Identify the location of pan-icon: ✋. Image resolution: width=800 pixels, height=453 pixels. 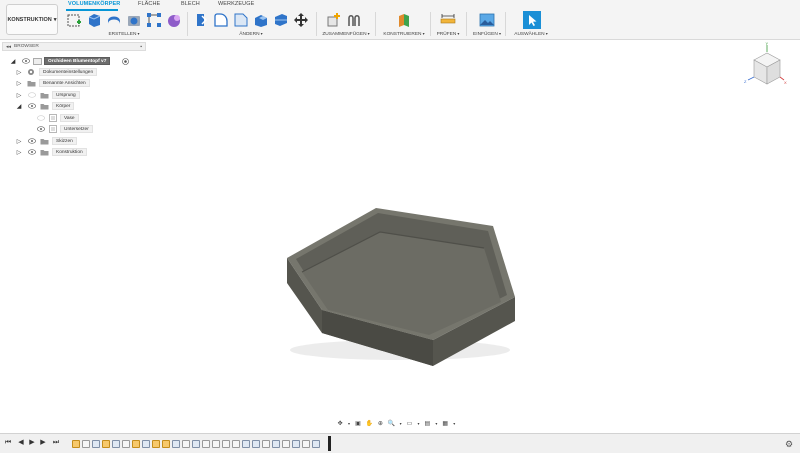
(369, 423).